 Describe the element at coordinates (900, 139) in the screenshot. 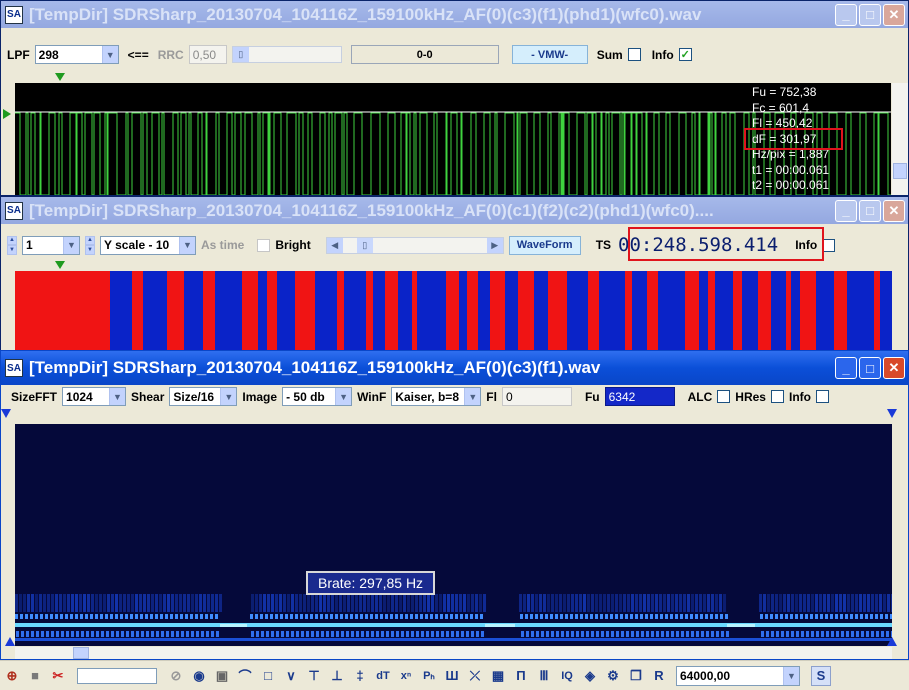

I see `signal-vscroll` at that location.